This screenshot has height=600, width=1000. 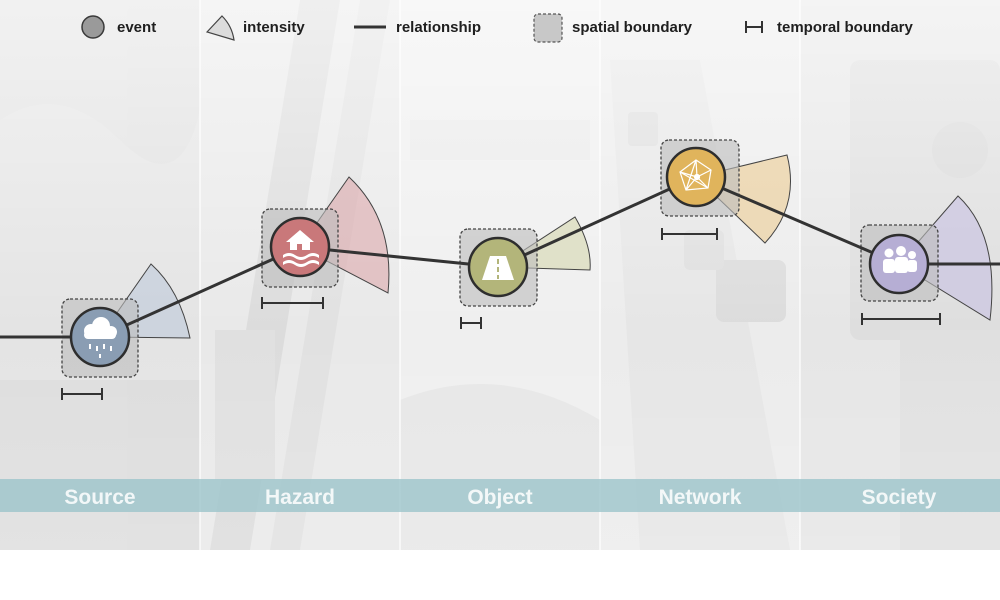 I want to click on event-hazard, so click(x=300, y=247).